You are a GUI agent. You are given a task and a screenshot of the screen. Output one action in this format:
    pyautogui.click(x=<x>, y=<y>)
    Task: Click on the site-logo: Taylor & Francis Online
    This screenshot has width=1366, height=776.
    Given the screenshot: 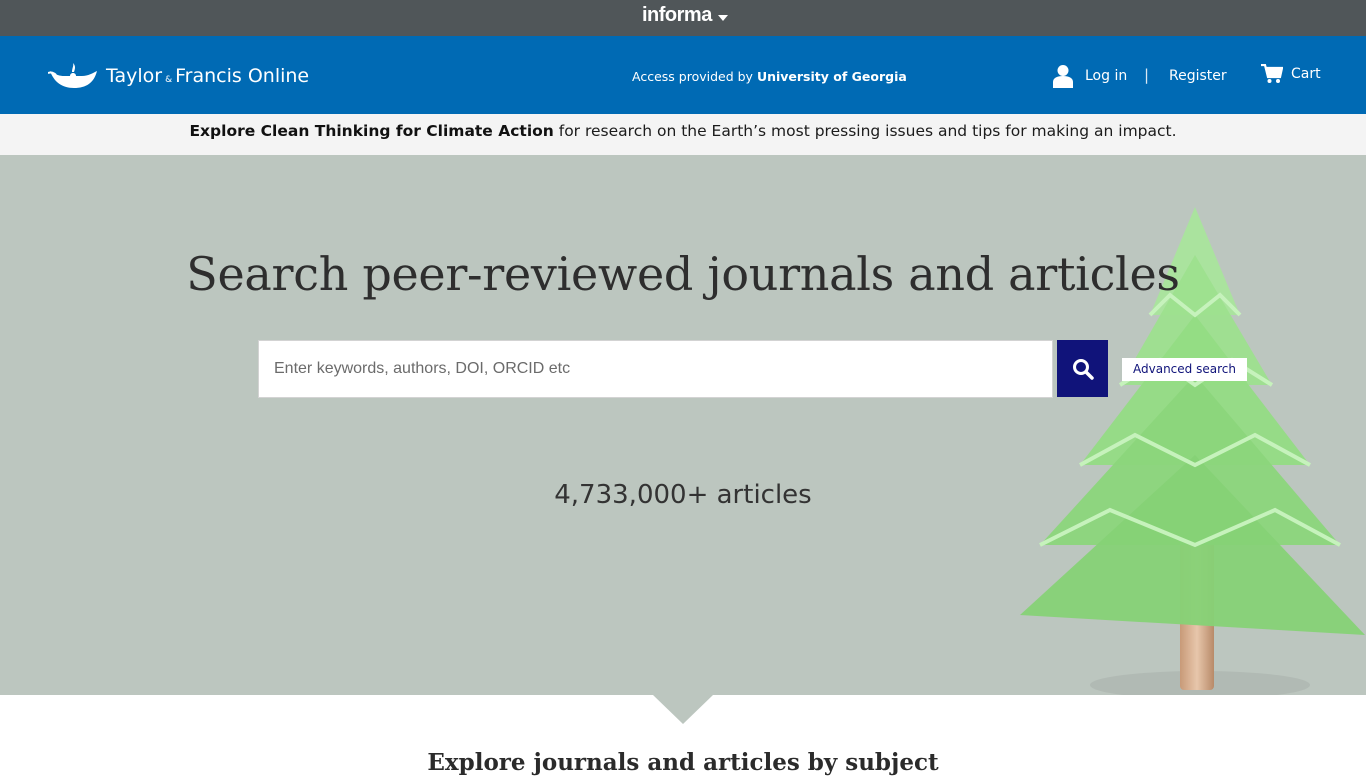 What is the action you would take?
    pyautogui.click(x=178, y=76)
    